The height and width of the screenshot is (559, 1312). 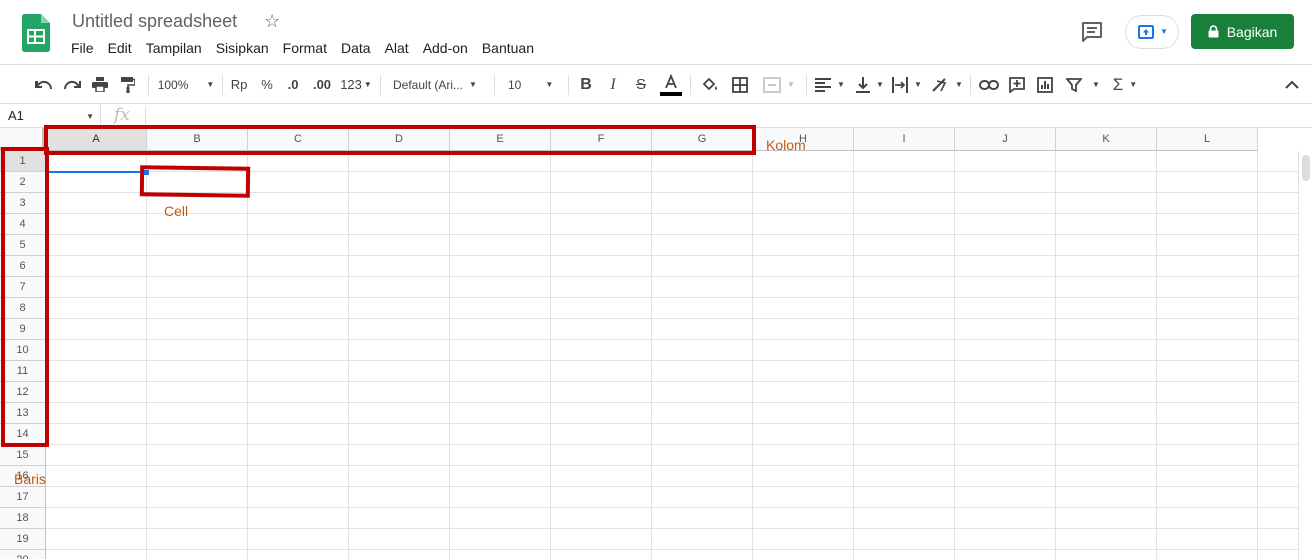 I want to click on fx-icon: fx, so click(x=122, y=115).